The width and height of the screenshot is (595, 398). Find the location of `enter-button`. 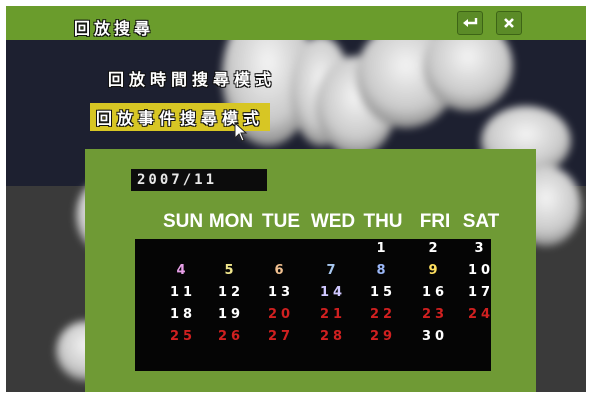

enter-button is located at coordinates (470, 23).